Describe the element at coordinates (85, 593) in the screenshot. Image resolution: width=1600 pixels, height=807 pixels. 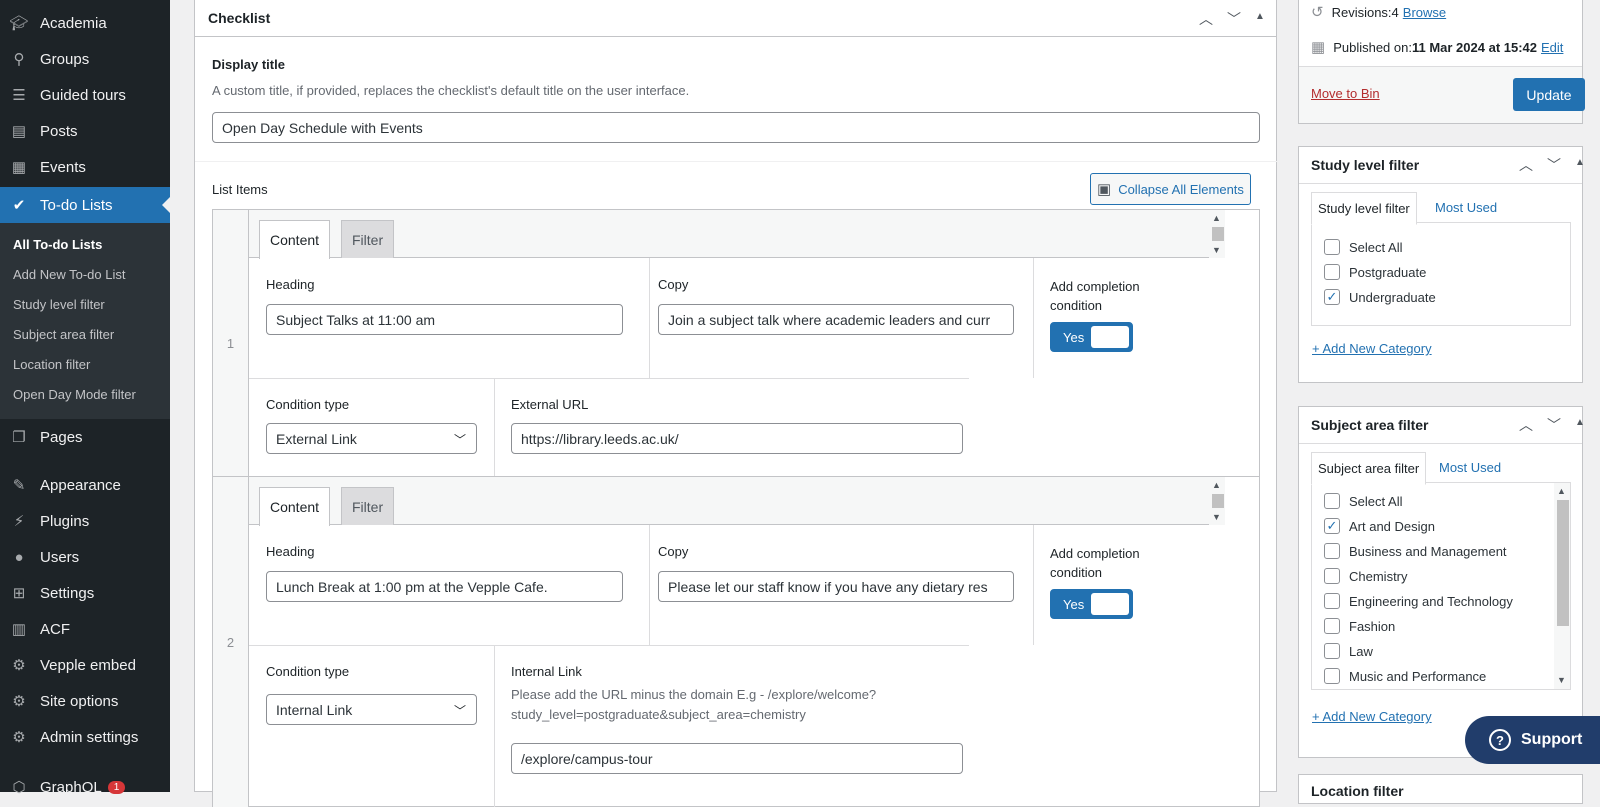
I see `sidebar-item-settings: ⊞ Settings` at that location.